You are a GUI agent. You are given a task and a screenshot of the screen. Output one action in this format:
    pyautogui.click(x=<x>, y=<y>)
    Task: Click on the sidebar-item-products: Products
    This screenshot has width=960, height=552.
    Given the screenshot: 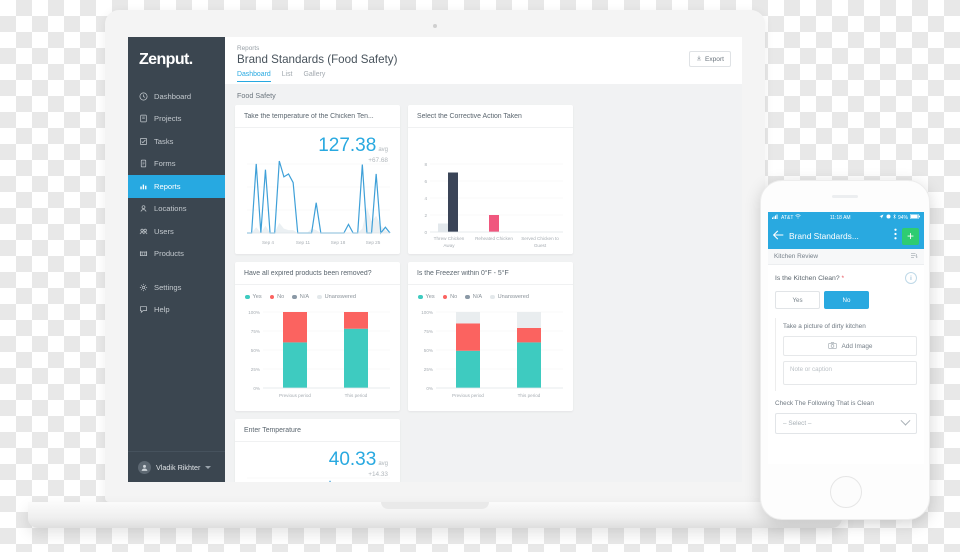 What is the action you would take?
    pyautogui.click(x=176, y=254)
    